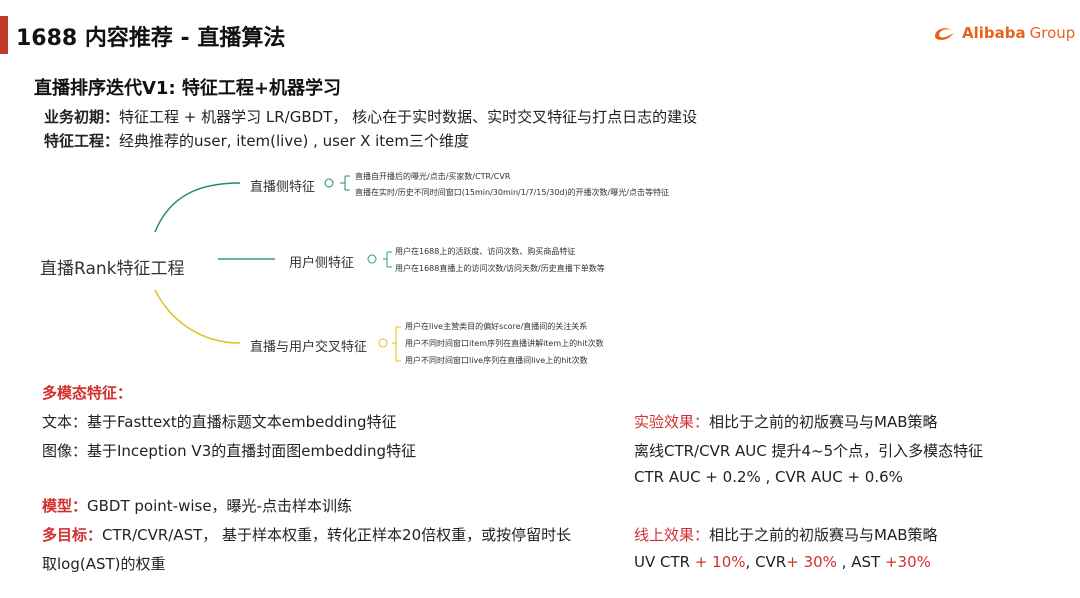 This screenshot has width=1080, height=598. I want to click on branch-3-leaf-1: 用户在live主营类目的偏好score/直播间的关注关系, so click(496, 326).